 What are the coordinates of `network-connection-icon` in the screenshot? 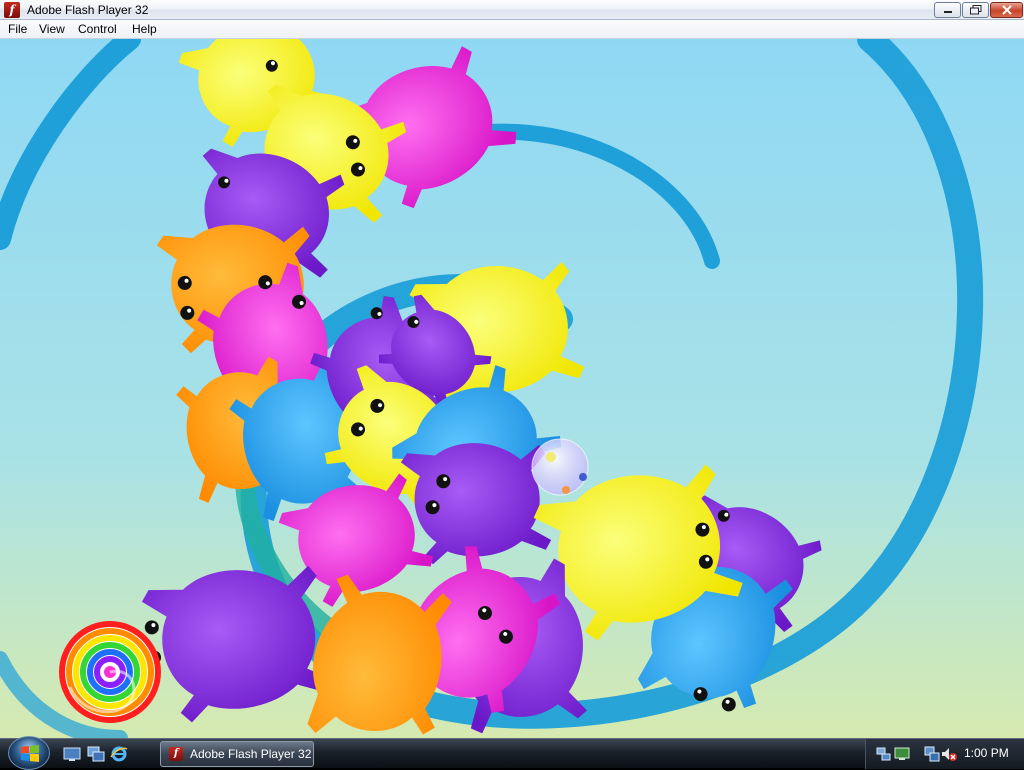 It's located at (932, 754).